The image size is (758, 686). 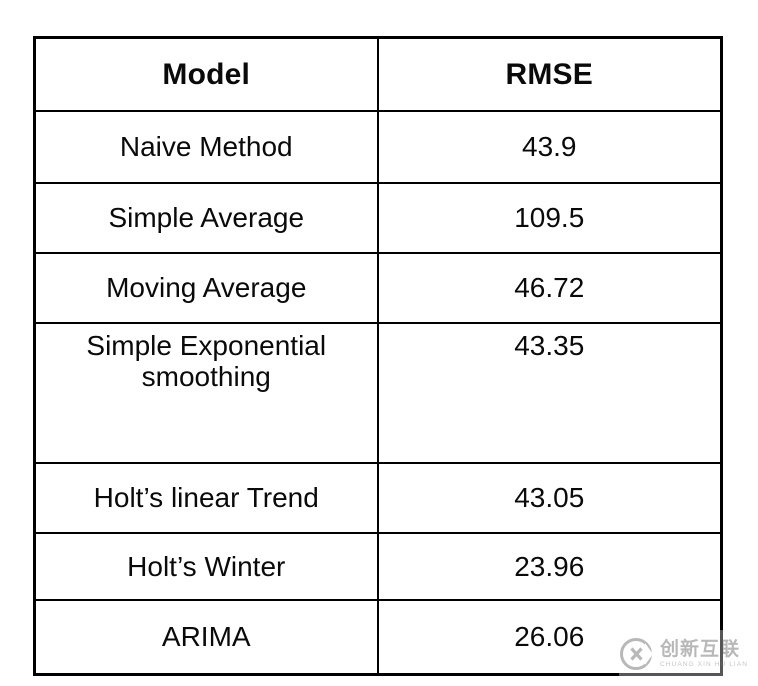 I want to click on model-name: Moving Average, so click(x=206, y=288).